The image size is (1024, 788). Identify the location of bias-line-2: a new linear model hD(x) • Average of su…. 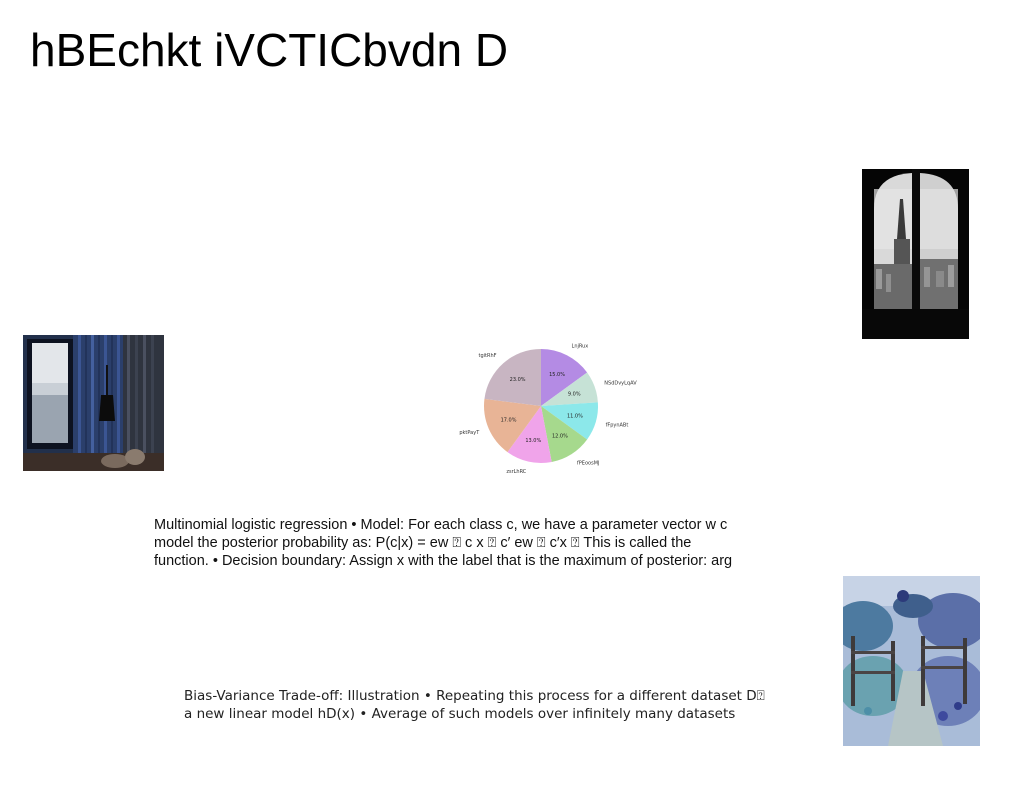
(460, 714).